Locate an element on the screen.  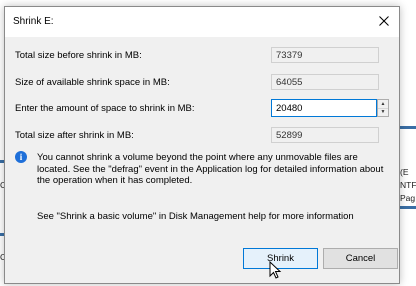
shrink-amount-stepper: ▲ ▼ is located at coordinates (330, 108).